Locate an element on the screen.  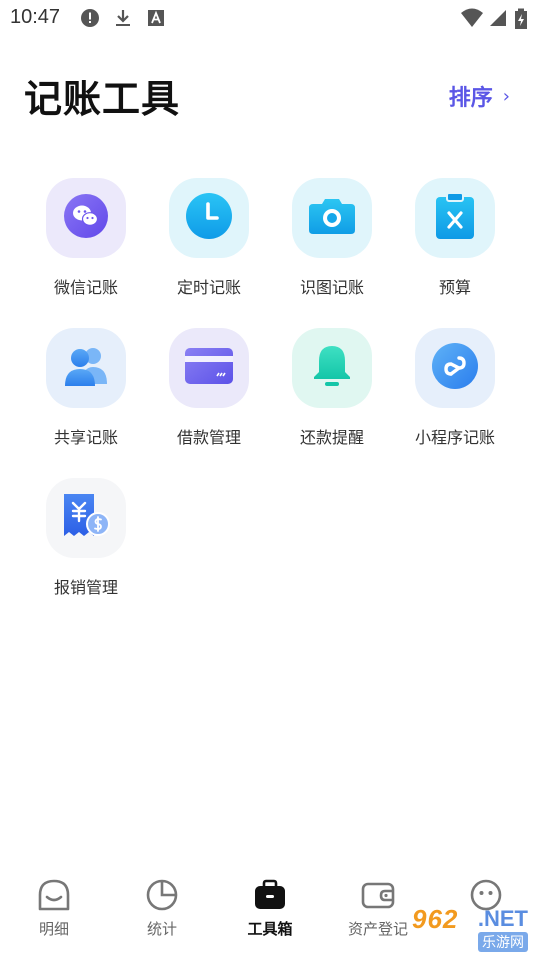
users-icon is located at coordinates (86, 368).